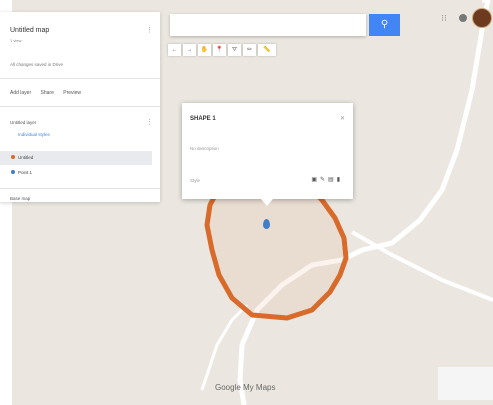  Describe the element at coordinates (463, 18) in the screenshot. I see `notifications-icon` at that location.